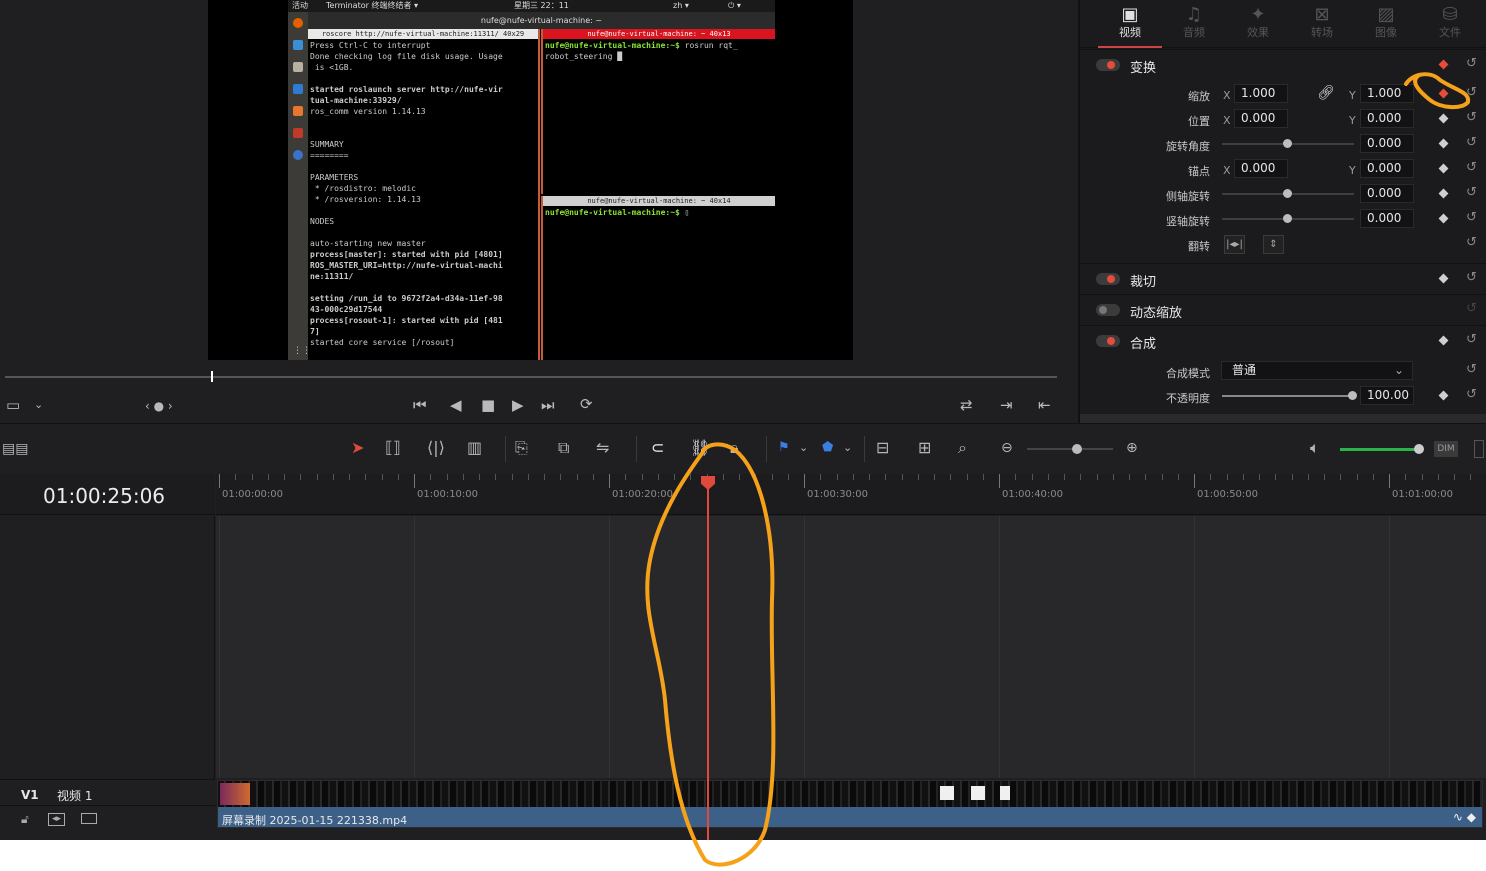  Describe the element at coordinates (1287, 218) in the screenshot. I see `yaw-slider-knob` at that location.